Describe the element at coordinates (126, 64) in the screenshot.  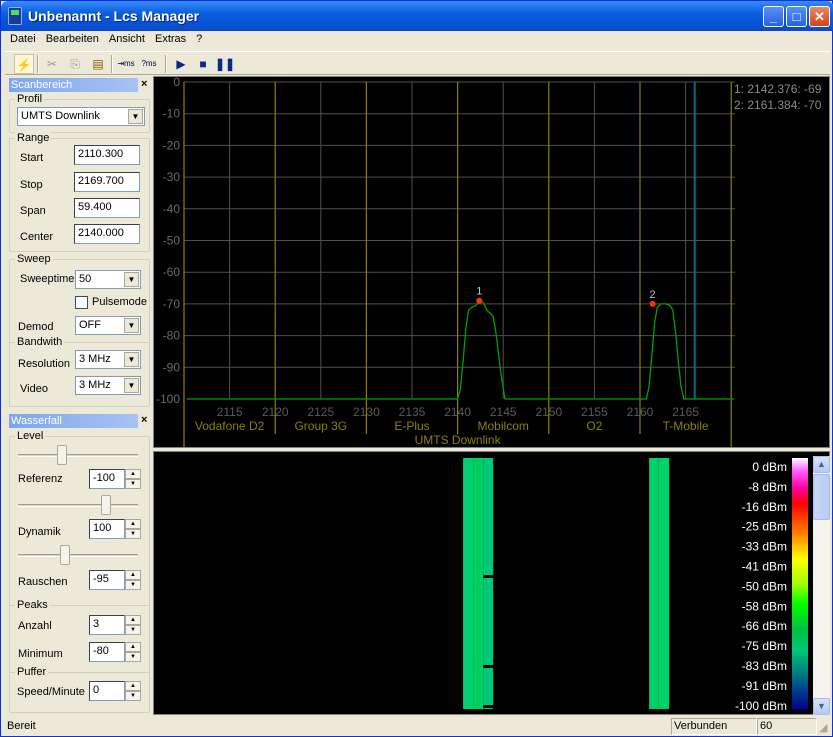
I see `sweep-time-button: ⇥ms` at that location.